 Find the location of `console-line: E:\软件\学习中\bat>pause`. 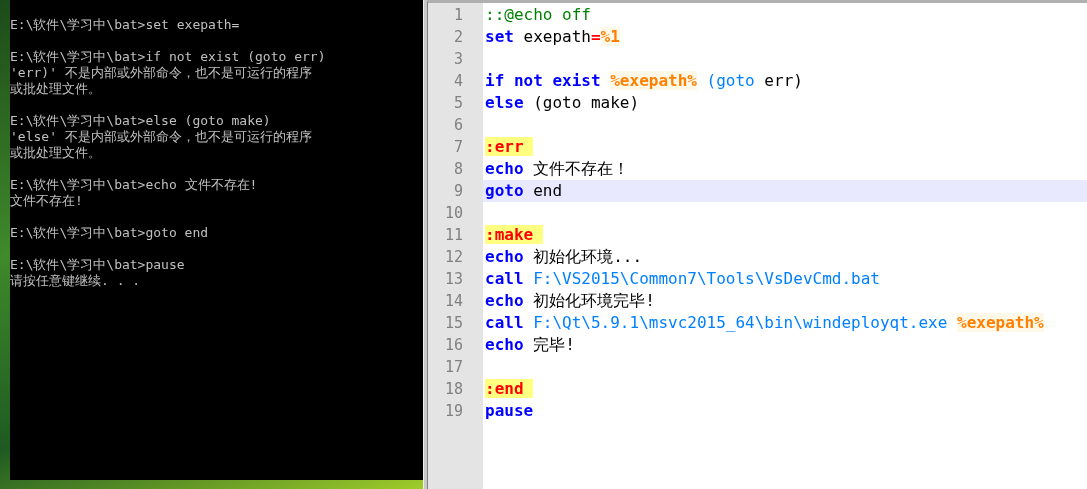

console-line: E:\软件\学习中\bat>pause is located at coordinates (98, 265).